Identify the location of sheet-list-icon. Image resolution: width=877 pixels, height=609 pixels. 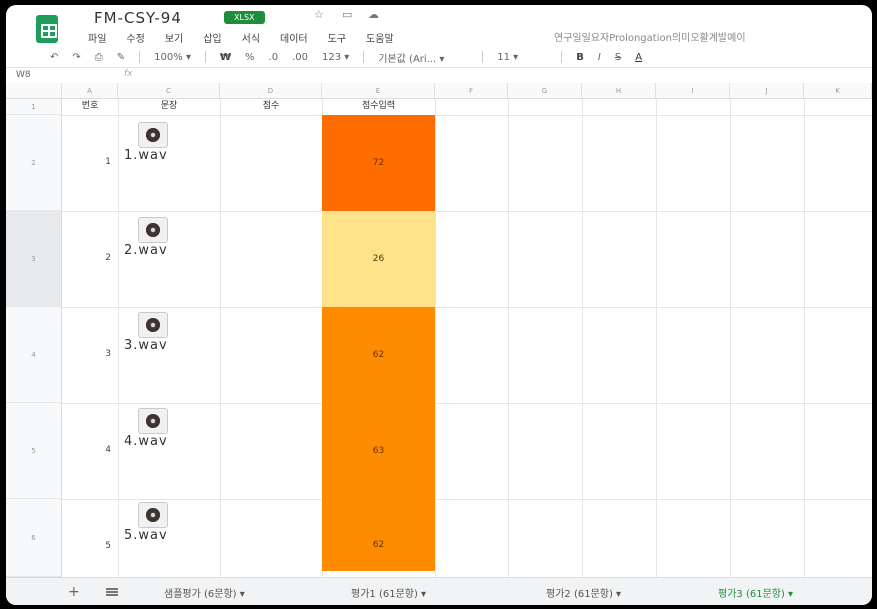
(112, 592).